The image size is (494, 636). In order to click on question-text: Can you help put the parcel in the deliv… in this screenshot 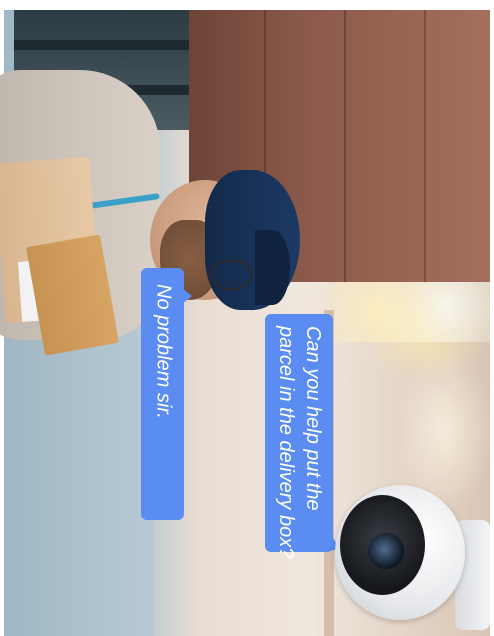, I will do `click(299, 442)`.